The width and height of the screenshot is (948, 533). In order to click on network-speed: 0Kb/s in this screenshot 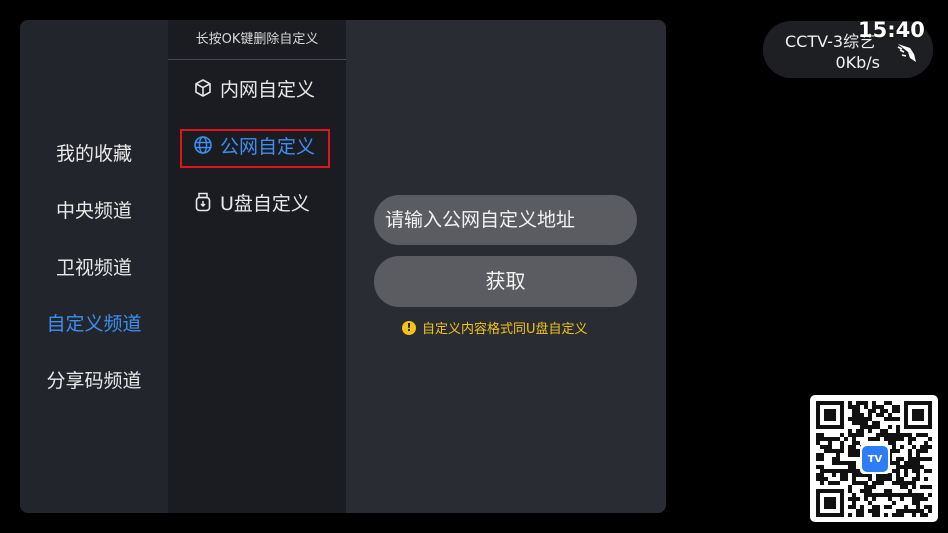, I will do `click(857, 62)`.